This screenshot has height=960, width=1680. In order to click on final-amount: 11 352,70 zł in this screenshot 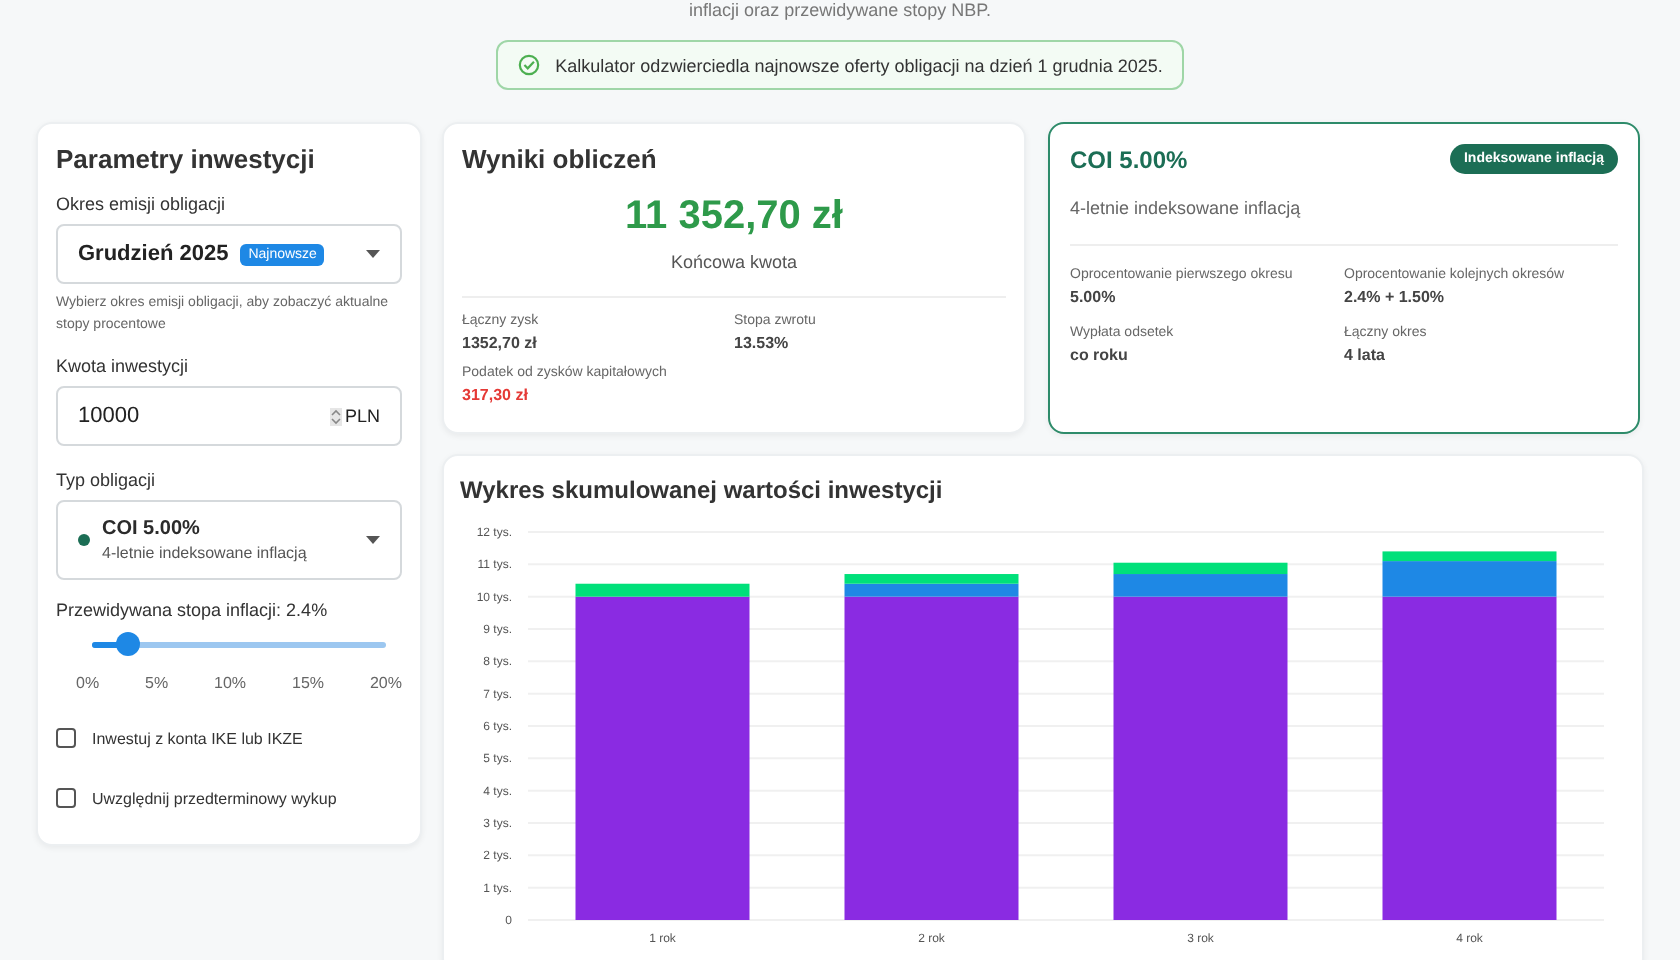, I will do `click(734, 217)`.